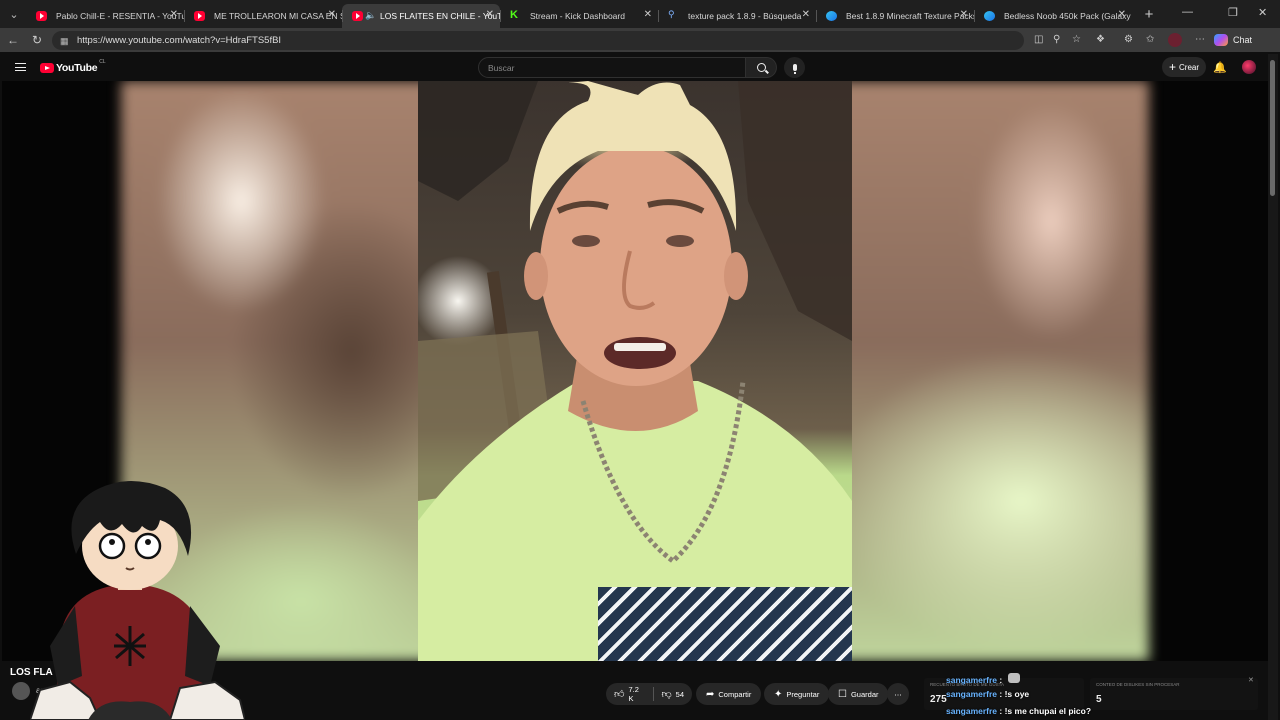 Image resolution: width=1280 pixels, height=720 pixels. Describe the element at coordinates (725, 624) in the screenshot. I see `video-shirt-print` at that location.